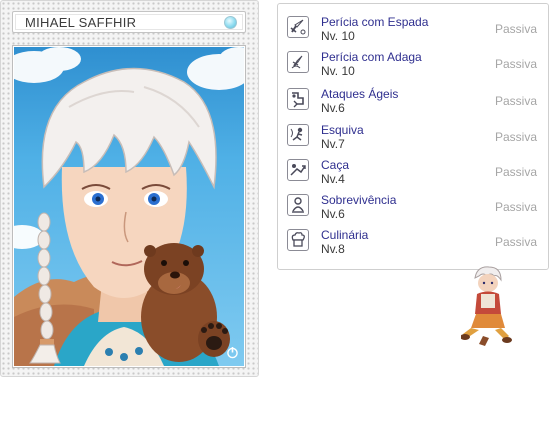 Image resolution: width=549 pixels, height=429 pixels. Describe the element at coordinates (413, 244) in the screenshot. I see `skill-row-cooking: Culinária Nv.8 Passiva` at that location.